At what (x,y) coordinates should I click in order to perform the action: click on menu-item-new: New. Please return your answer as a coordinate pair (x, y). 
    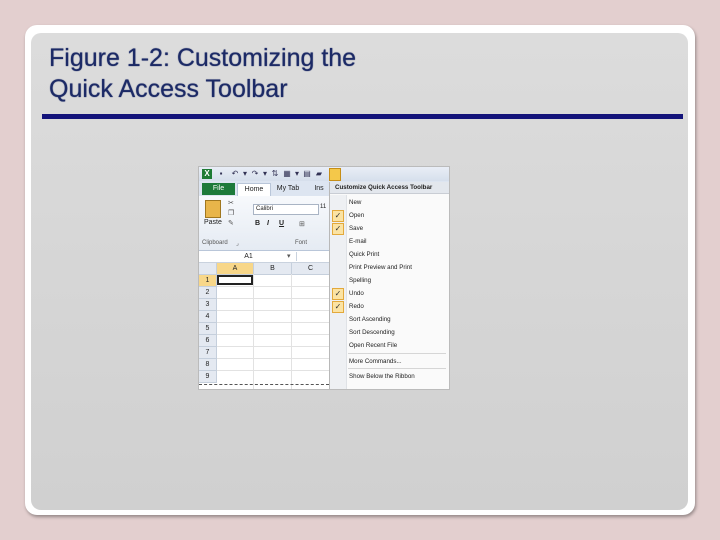
    Looking at the image, I should click on (355, 203).